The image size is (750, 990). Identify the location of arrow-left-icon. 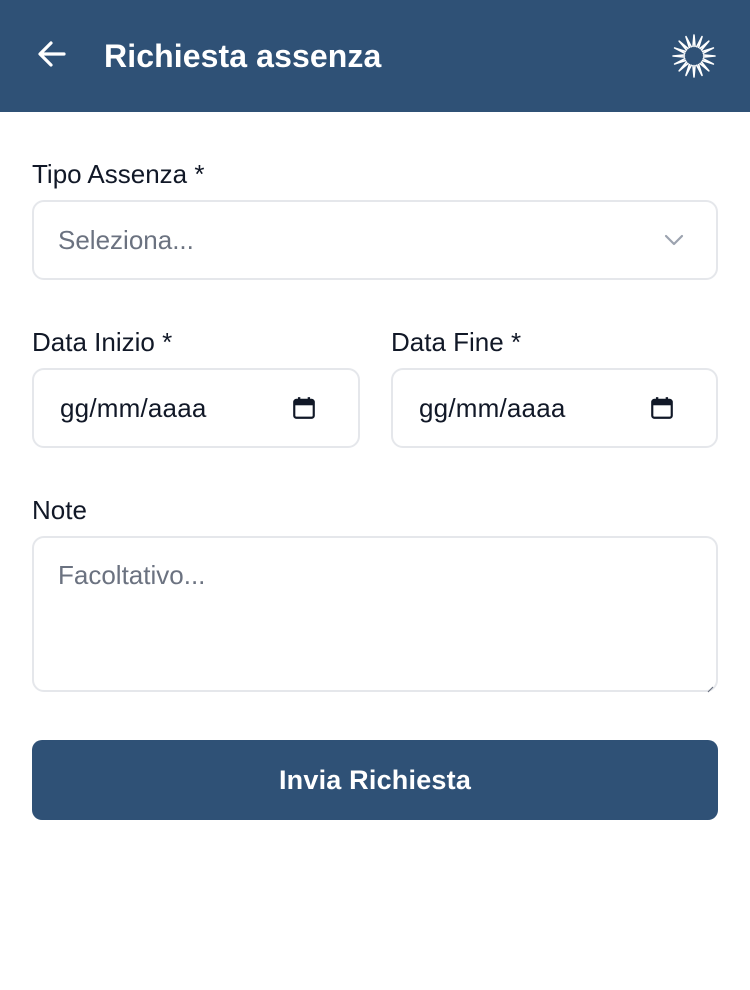
(52, 56).